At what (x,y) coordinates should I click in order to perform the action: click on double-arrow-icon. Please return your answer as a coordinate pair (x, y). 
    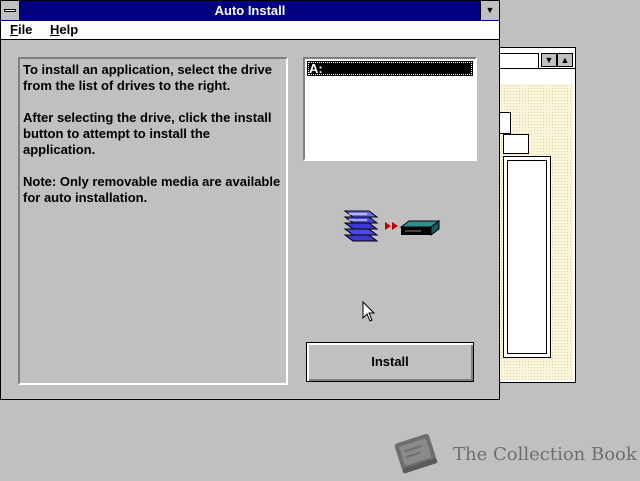
    Looking at the image, I should click on (391, 226).